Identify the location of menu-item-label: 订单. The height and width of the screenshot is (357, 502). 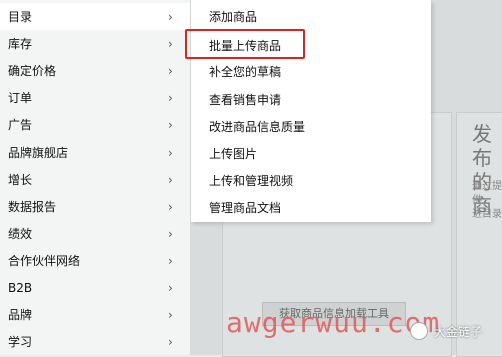
(20, 98).